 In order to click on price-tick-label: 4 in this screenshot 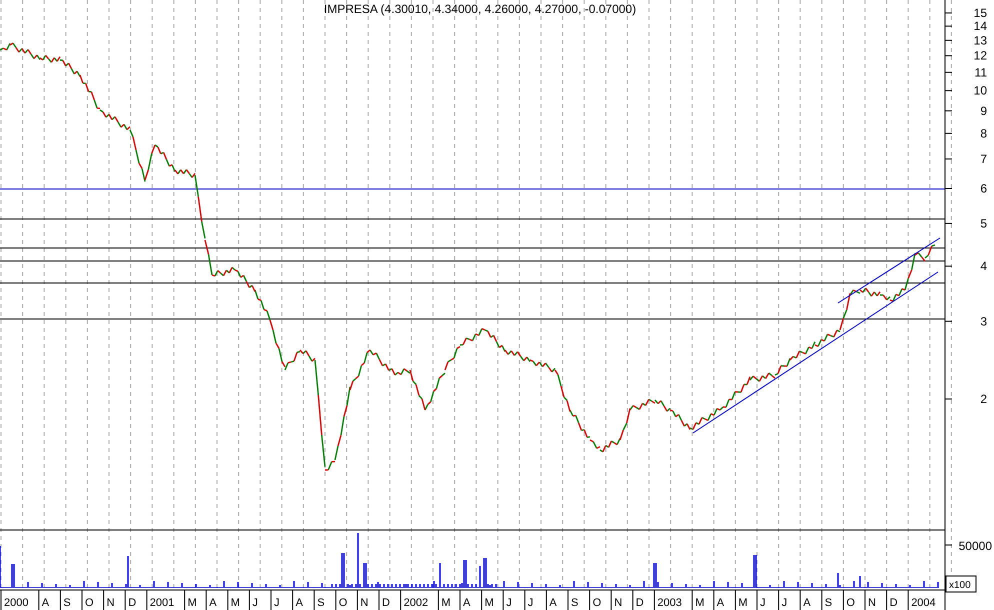, I will do `click(983, 266)`.